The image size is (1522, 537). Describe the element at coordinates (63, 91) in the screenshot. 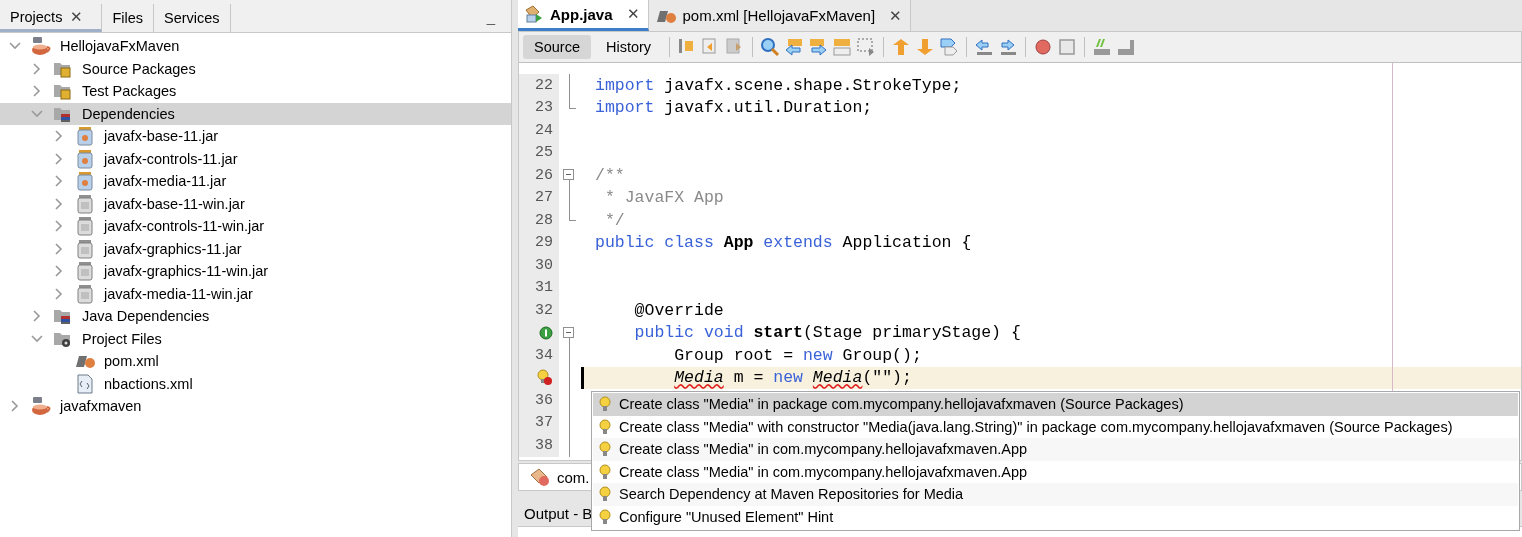

I see `package-folder-icon` at that location.